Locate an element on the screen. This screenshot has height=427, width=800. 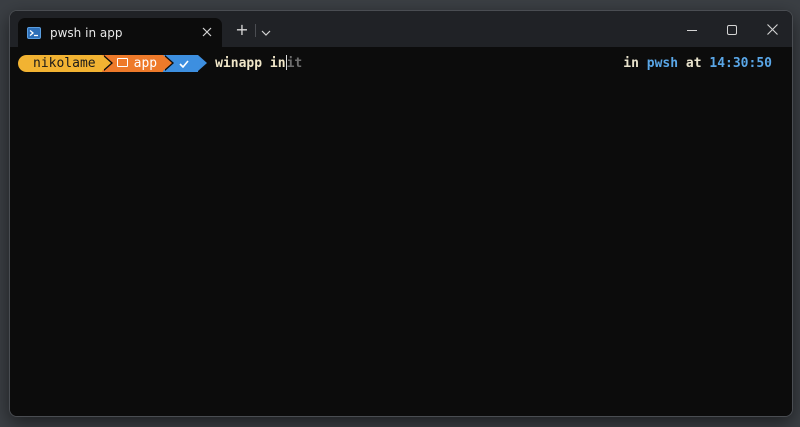
text-cursor is located at coordinates (286, 62).